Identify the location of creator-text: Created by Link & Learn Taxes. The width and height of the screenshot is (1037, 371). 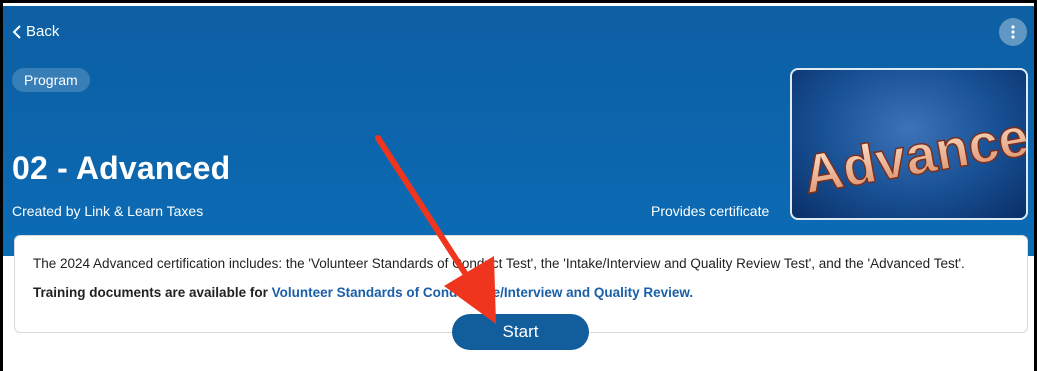
(108, 211).